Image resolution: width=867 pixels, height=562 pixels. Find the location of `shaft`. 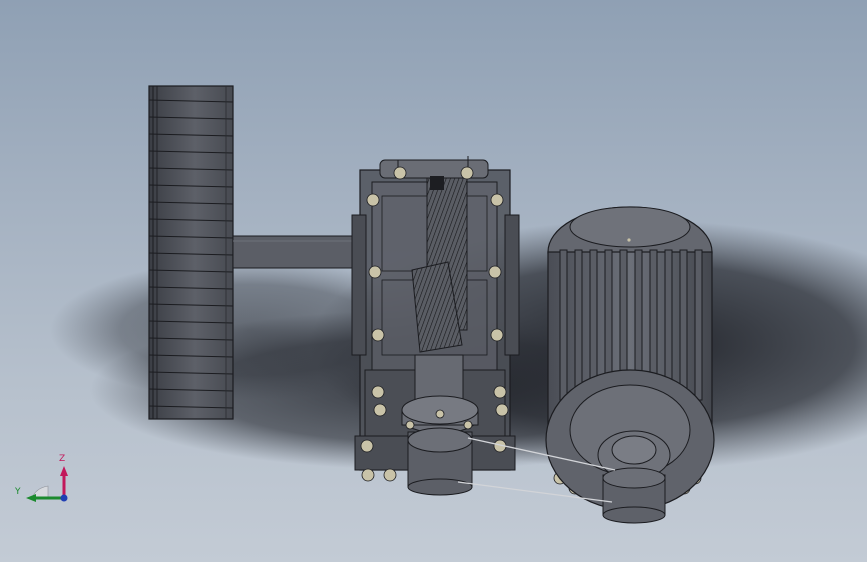

shaft is located at coordinates (295, 252).